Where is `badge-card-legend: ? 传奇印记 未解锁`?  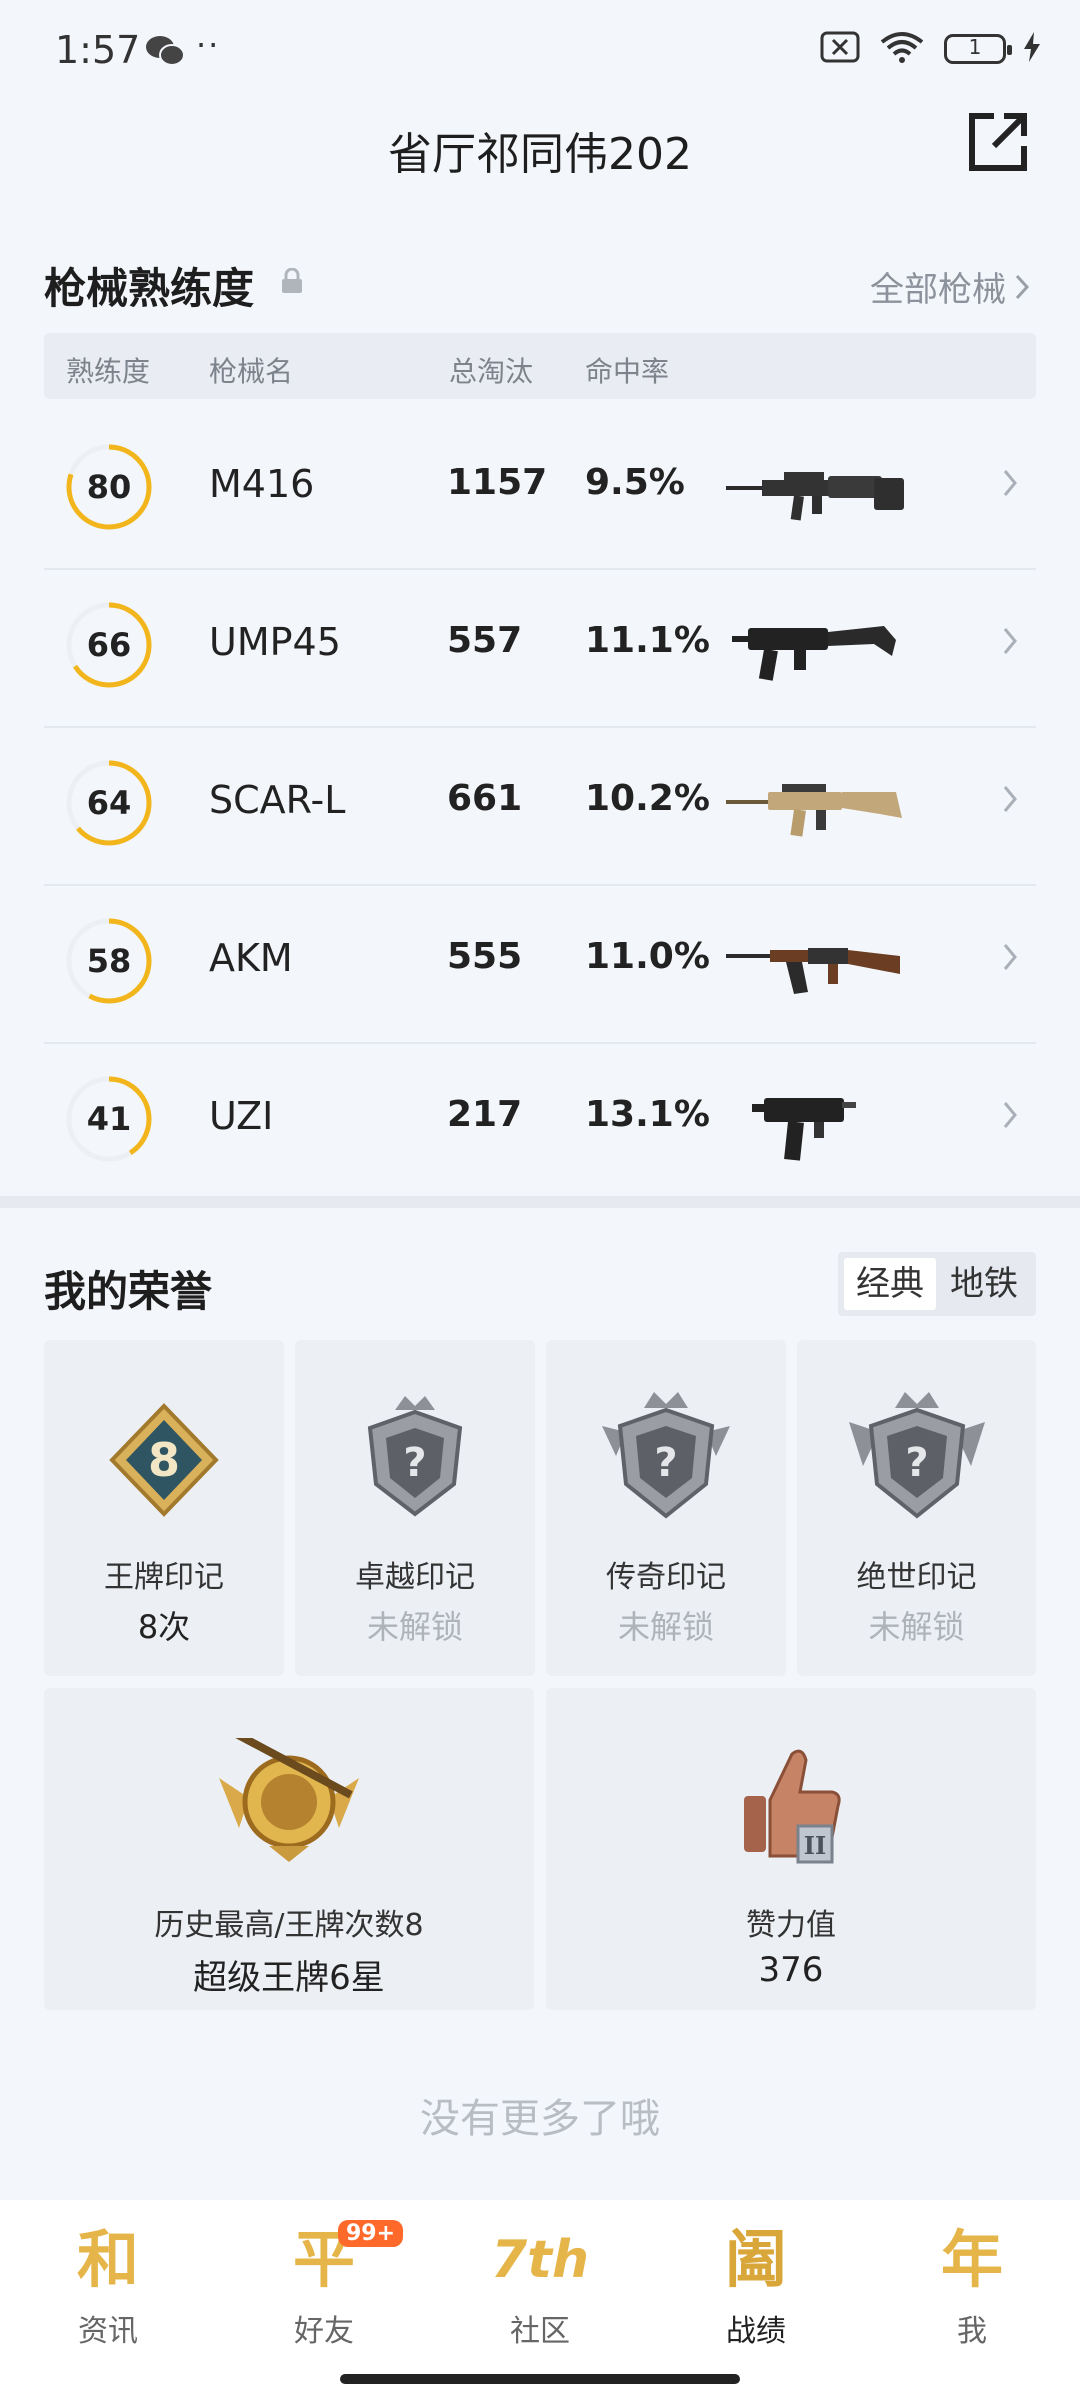 badge-card-legend: ? 传奇印记 未解锁 is located at coordinates (666, 1508).